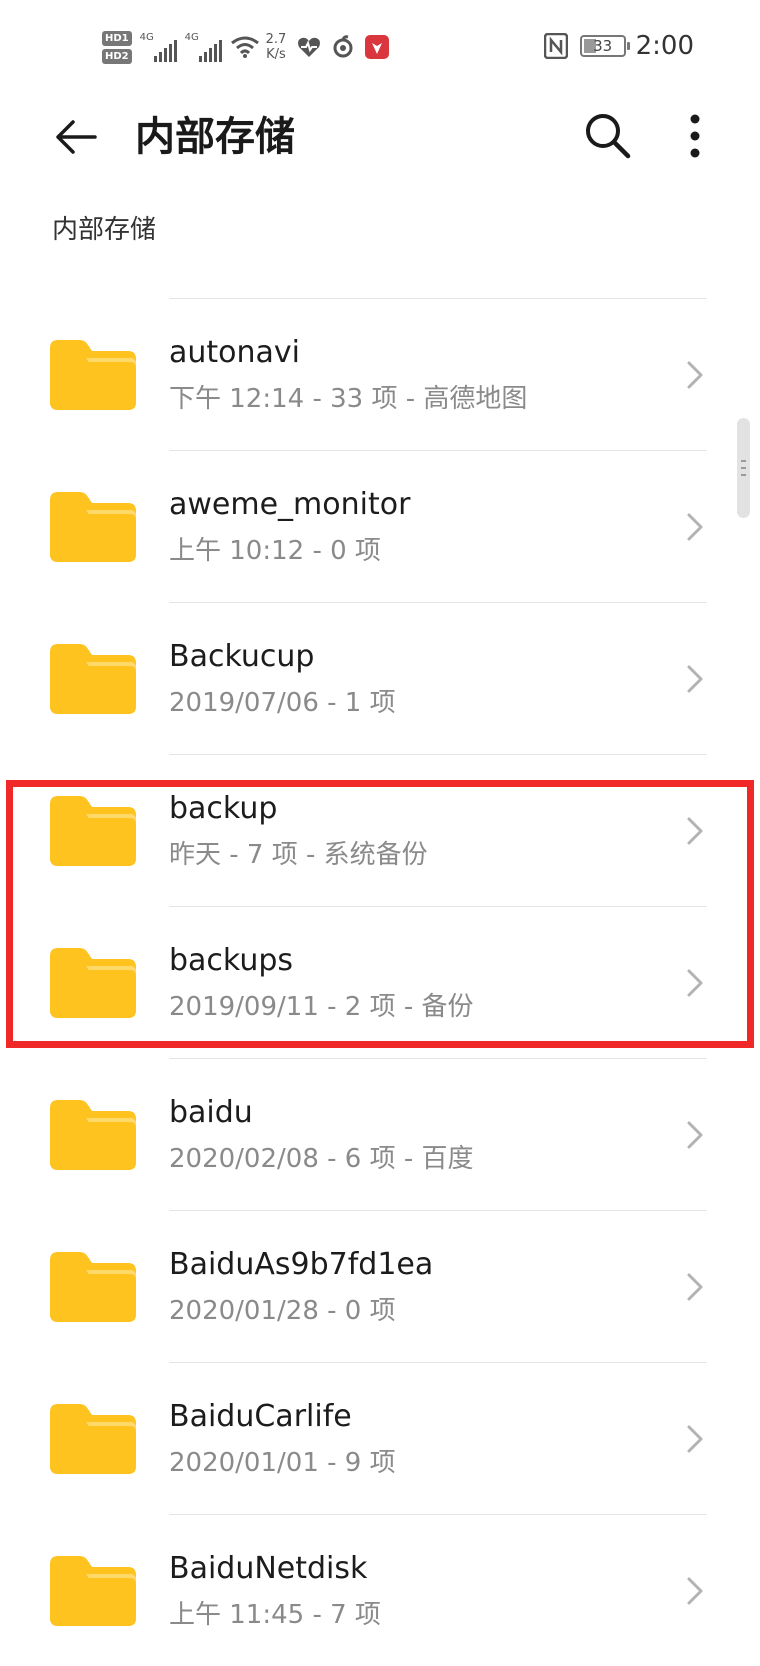  Describe the element at coordinates (260, 1416) in the screenshot. I see `folder-name: BaiduCarlife` at that location.